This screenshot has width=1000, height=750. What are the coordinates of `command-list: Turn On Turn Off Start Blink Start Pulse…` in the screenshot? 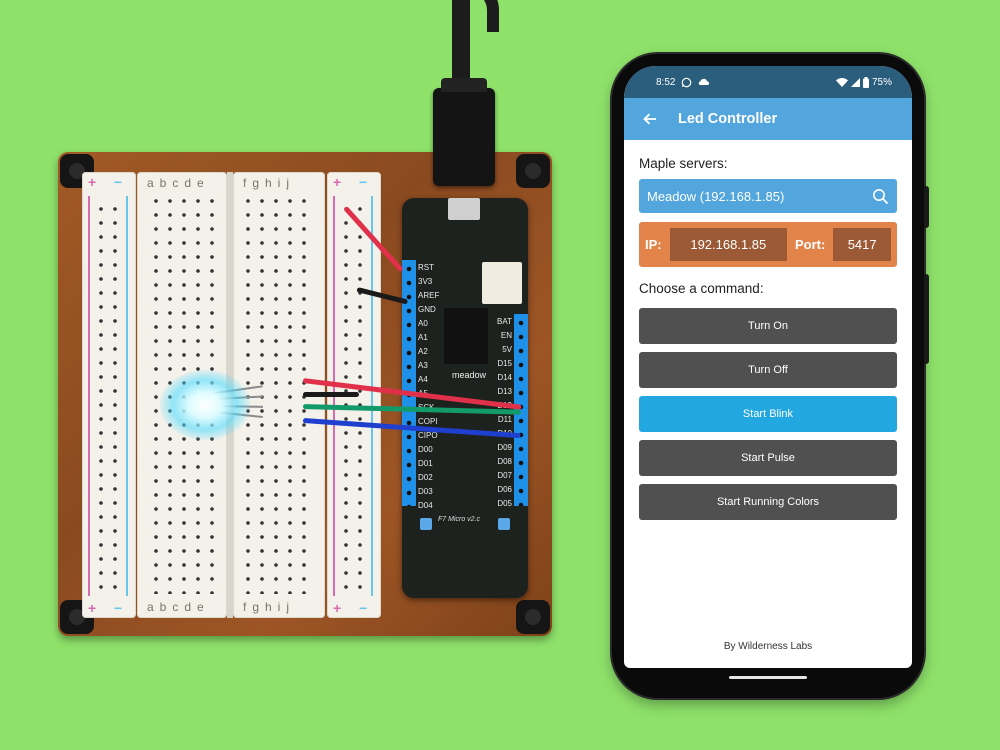 It's located at (768, 414).